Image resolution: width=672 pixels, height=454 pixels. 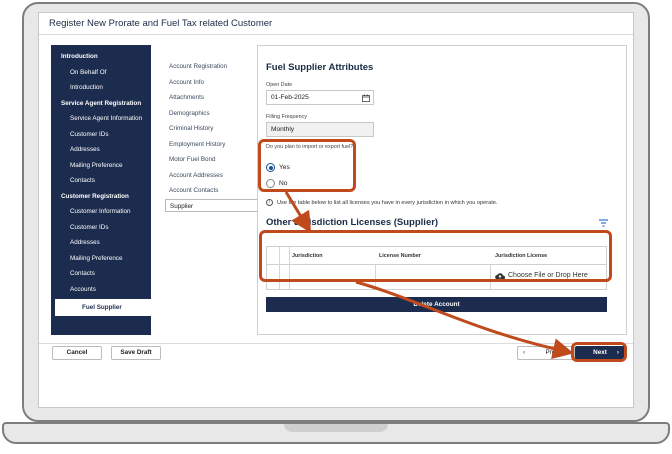 What do you see at coordinates (298, 212) in the screenshot?
I see `arrow-to-table` at bounding box center [298, 212].